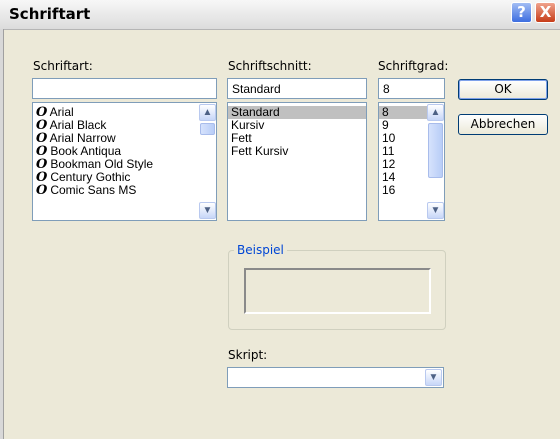 This screenshot has height=439, width=560. What do you see at coordinates (270, 66) in the screenshot?
I see `style-label: Schriftschnitt:` at bounding box center [270, 66].